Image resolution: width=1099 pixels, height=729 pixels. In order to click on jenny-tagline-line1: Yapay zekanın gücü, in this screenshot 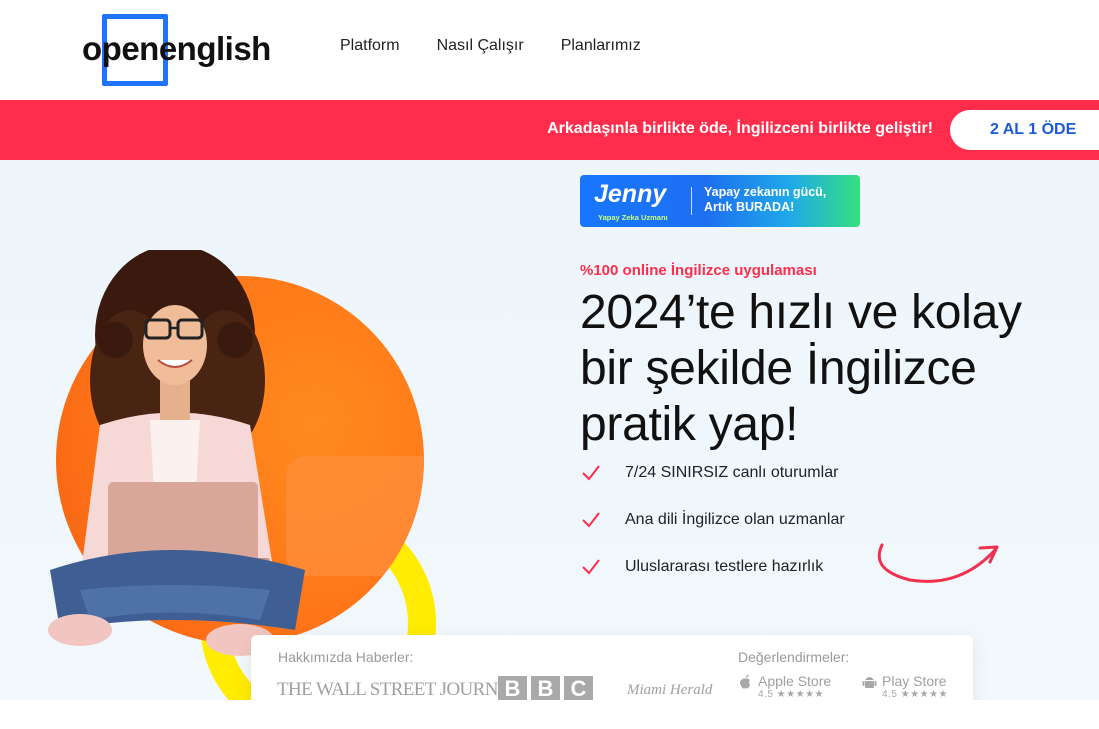, I will do `click(765, 192)`.